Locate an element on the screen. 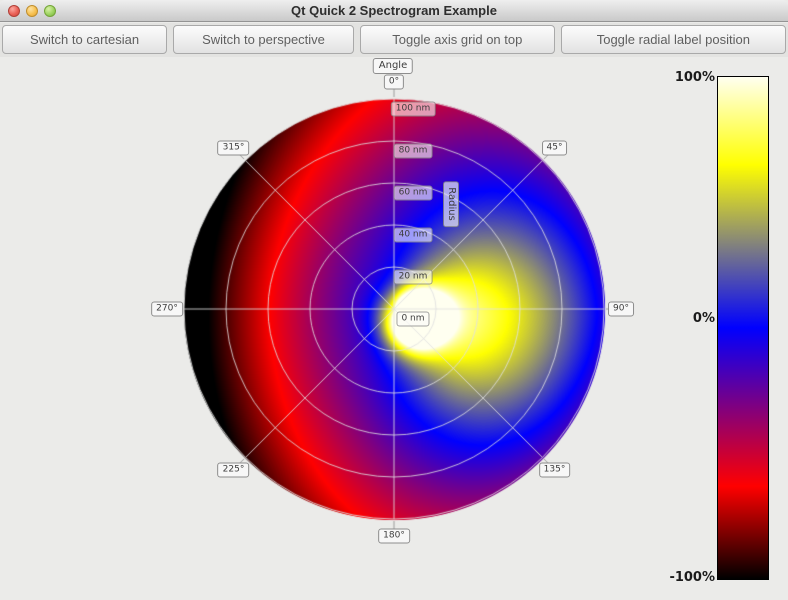 This screenshot has width=788, height=600. switch-to-perspective-button: Switch to perspective is located at coordinates (263, 39).